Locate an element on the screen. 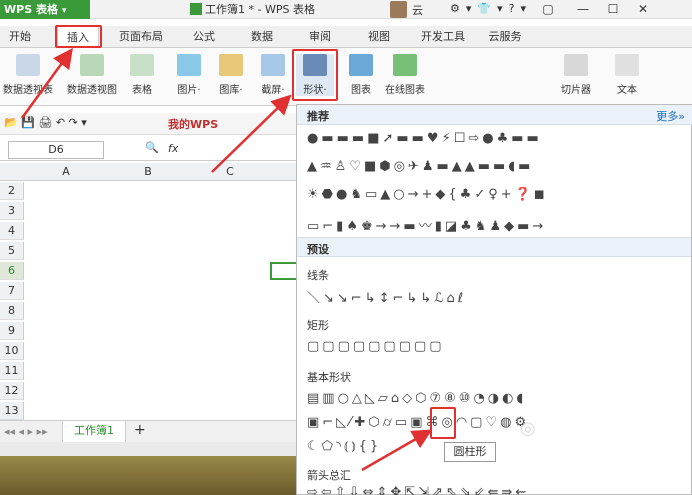 This screenshot has width=692, height=495. arrow-to-insert is located at coordinates (46, 83).